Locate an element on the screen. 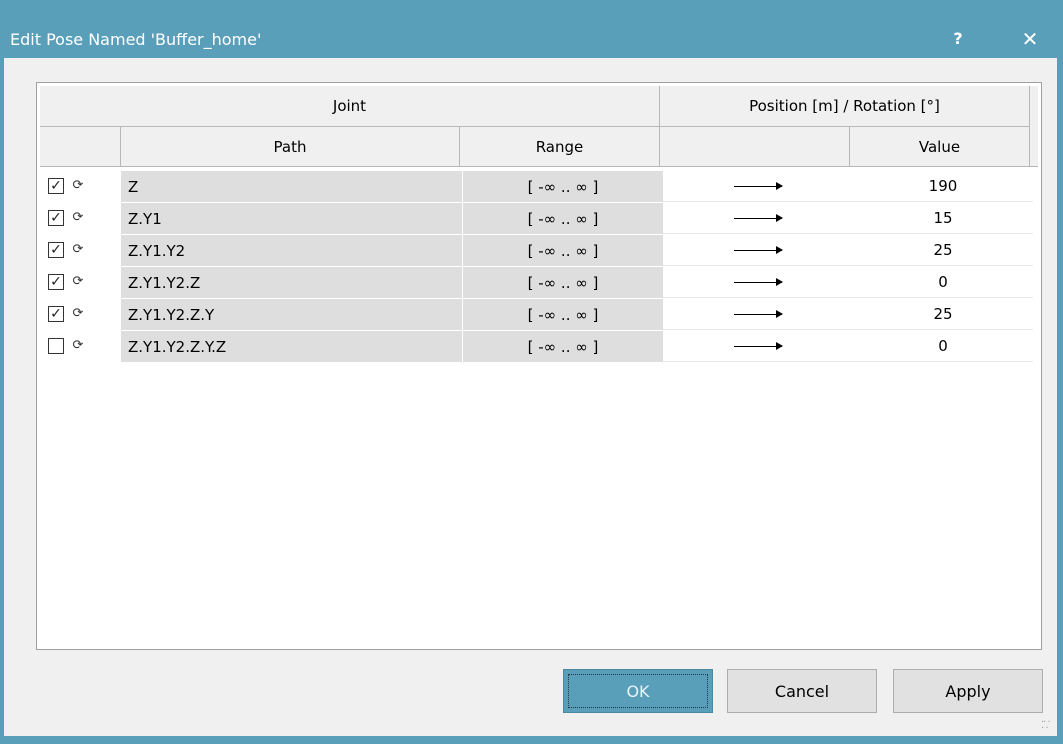  path-cell: Z.Y1 is located at coordinates (291, 218).